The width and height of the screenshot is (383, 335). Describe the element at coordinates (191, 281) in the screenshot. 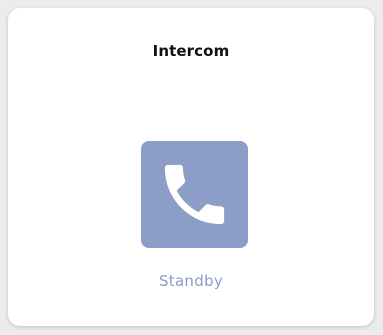

I see `status-text: Standby` at that location.